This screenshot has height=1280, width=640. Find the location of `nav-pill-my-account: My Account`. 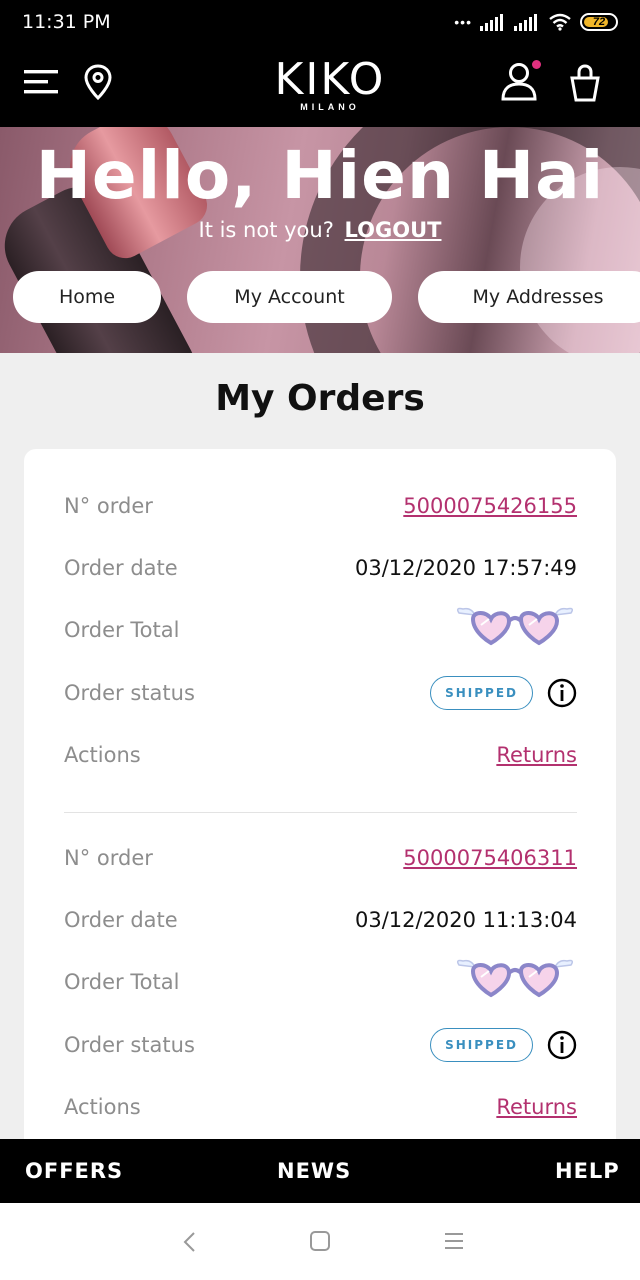

nav-pill-my-account: My Account is located at coordinates (289, 297).